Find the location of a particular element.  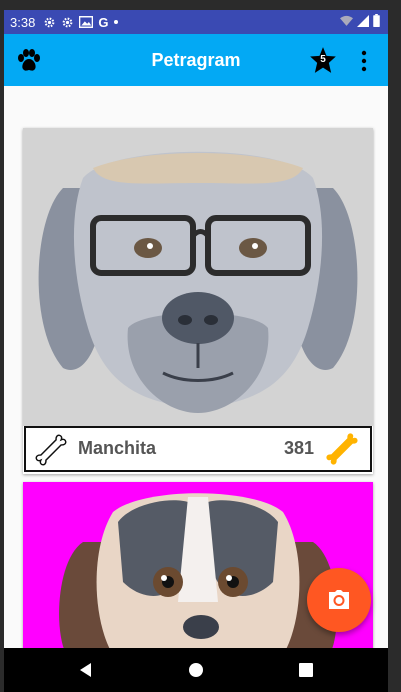

signal-icon is located at coordinates (363, 22).